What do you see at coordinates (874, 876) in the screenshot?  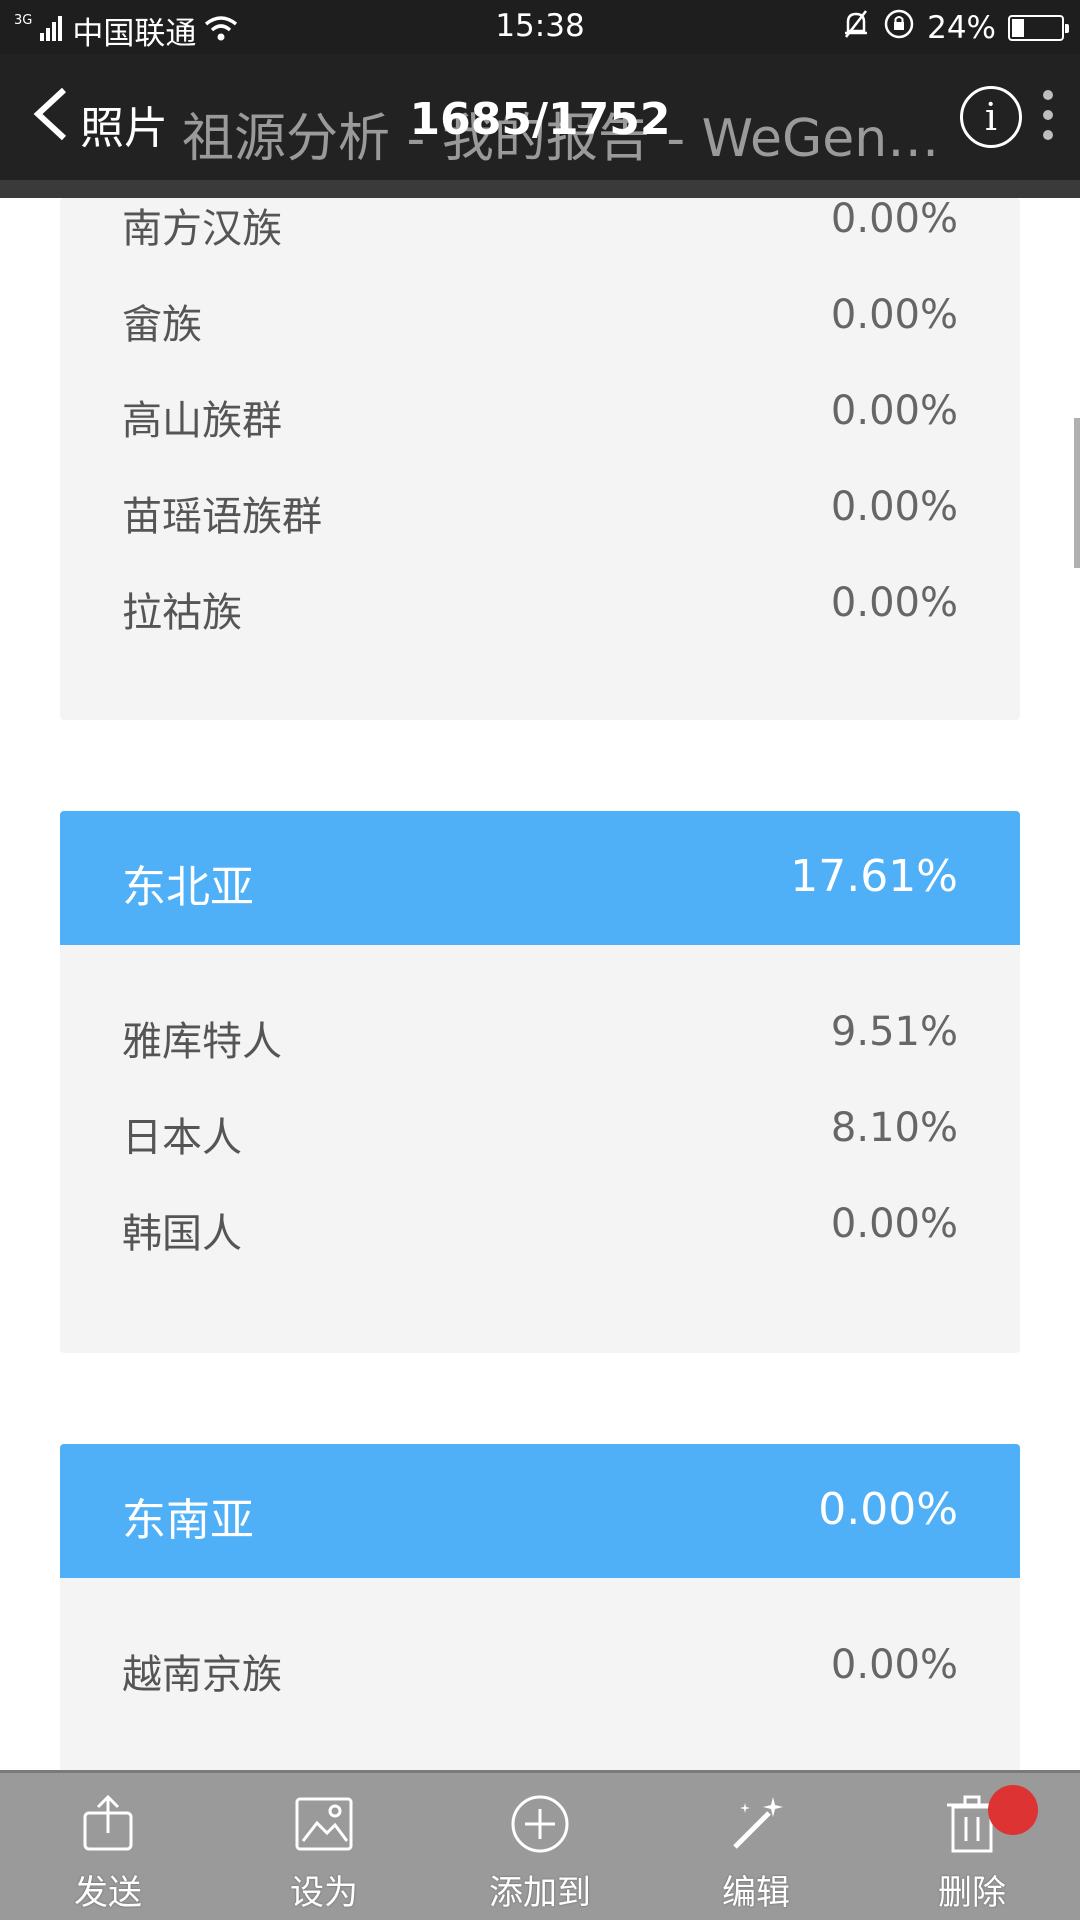 I see `section-percent: 17.61%` at bounding box center [874, 876].